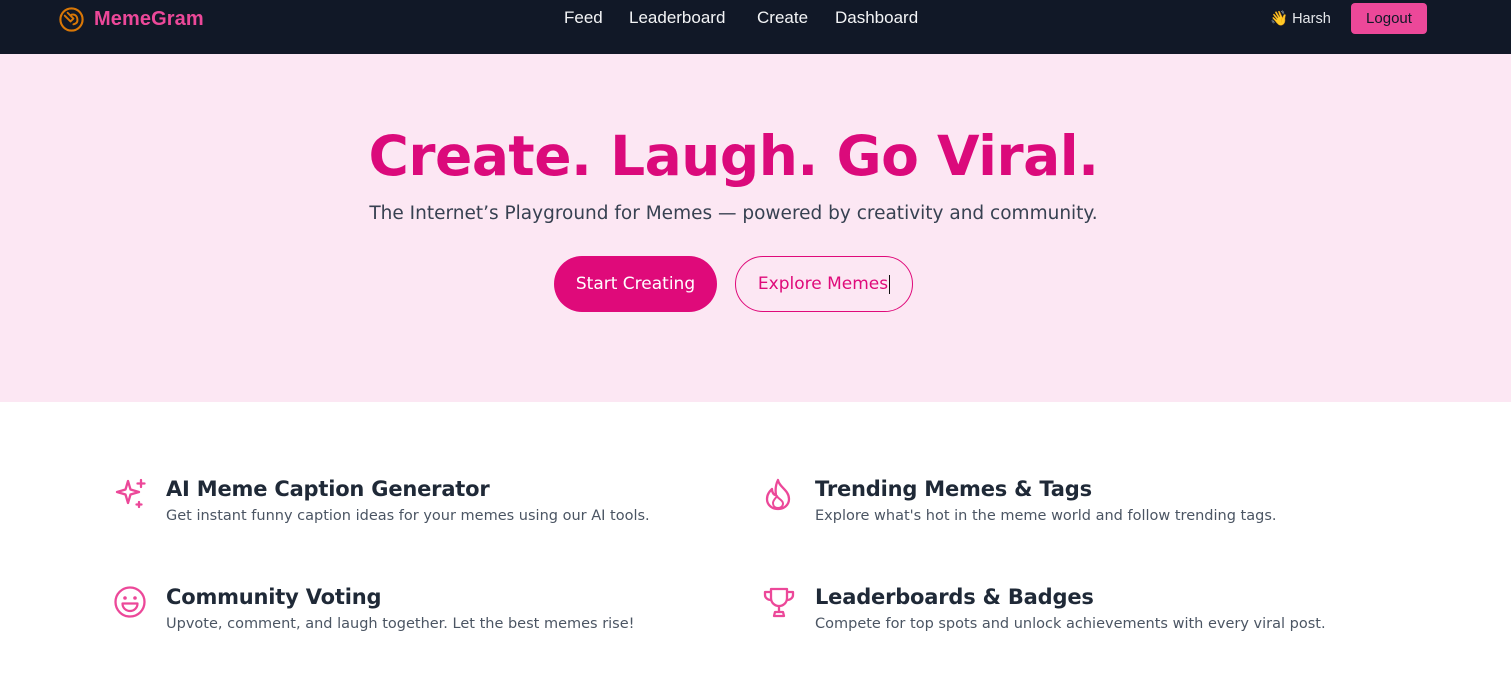  Describe the element at coordinates (779, 602) in the screenshot. I see `trophy-icon` at that location.